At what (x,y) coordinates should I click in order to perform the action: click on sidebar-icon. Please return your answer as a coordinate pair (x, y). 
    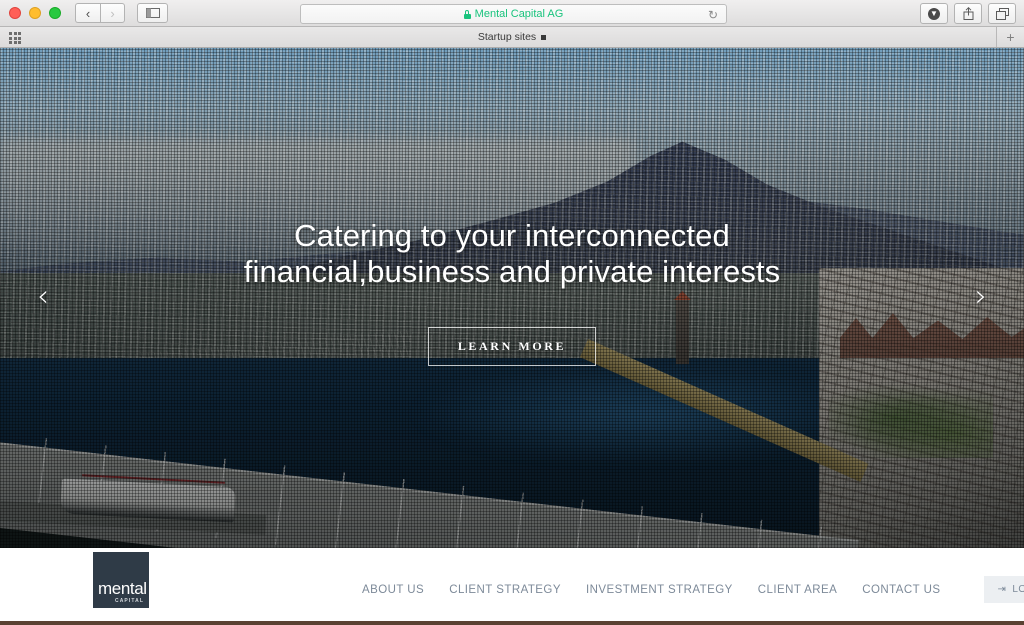
    Looking at the image, I should click on (152, 13).